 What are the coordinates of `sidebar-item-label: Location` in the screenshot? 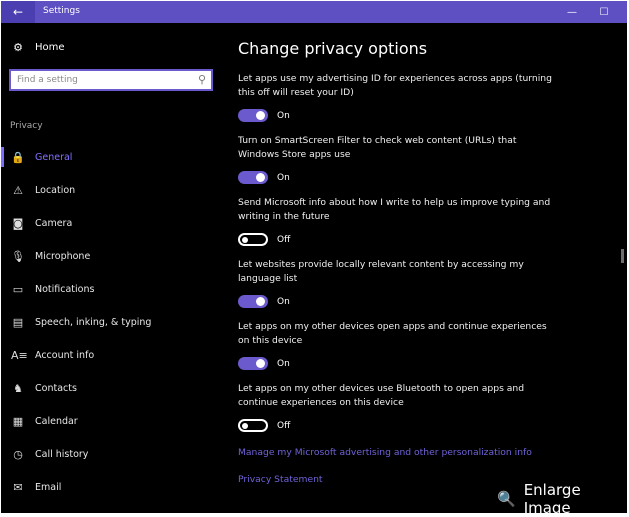 It's located at (55, 190).